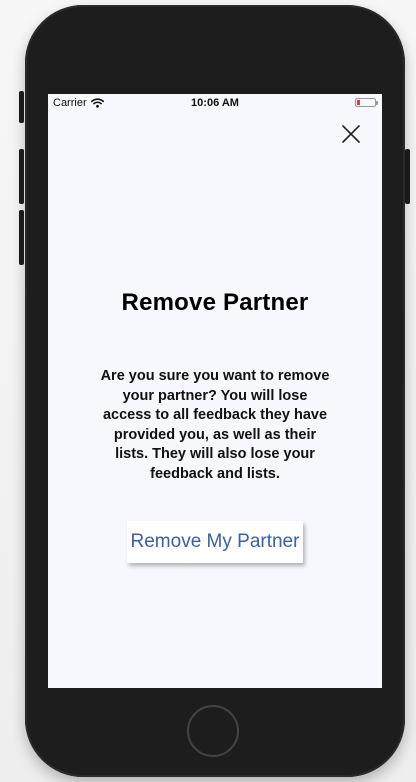 The image size is (416, 782). What do you see at coordinates (358, 102) in the screenshot?
I see `battery-level` at bounding box center [358, 102].